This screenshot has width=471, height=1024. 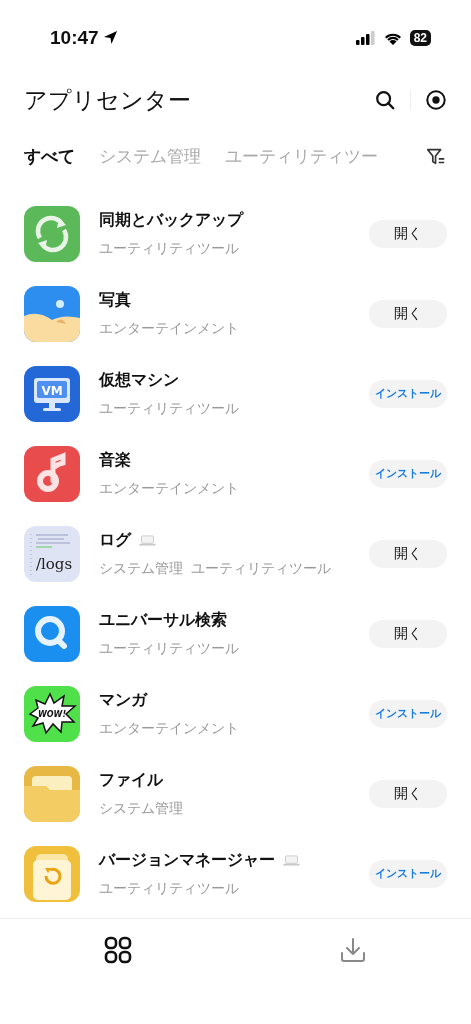 What do you see at coordinates (420, 37) in the screenshot?
I see `battery-indicator: 82` at bounding box center [420, 37].